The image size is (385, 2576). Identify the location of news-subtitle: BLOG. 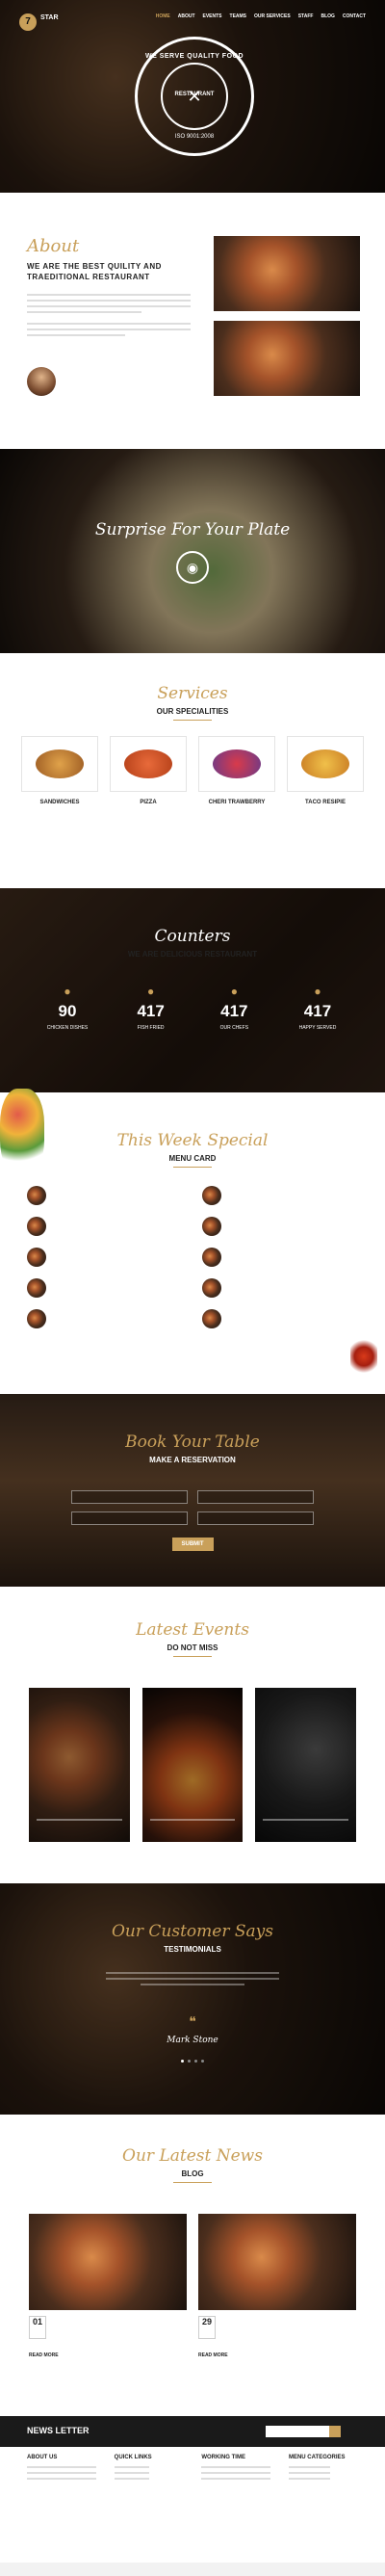
(192, 2173).